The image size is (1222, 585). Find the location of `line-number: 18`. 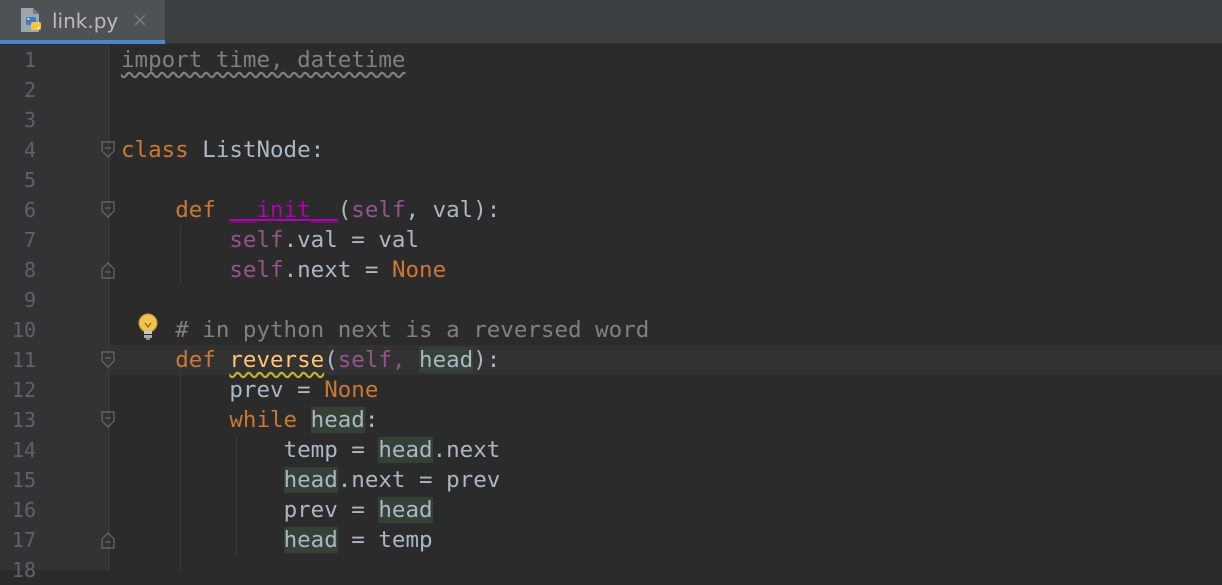

line-number: 18 is located at coordinates (23, 570).